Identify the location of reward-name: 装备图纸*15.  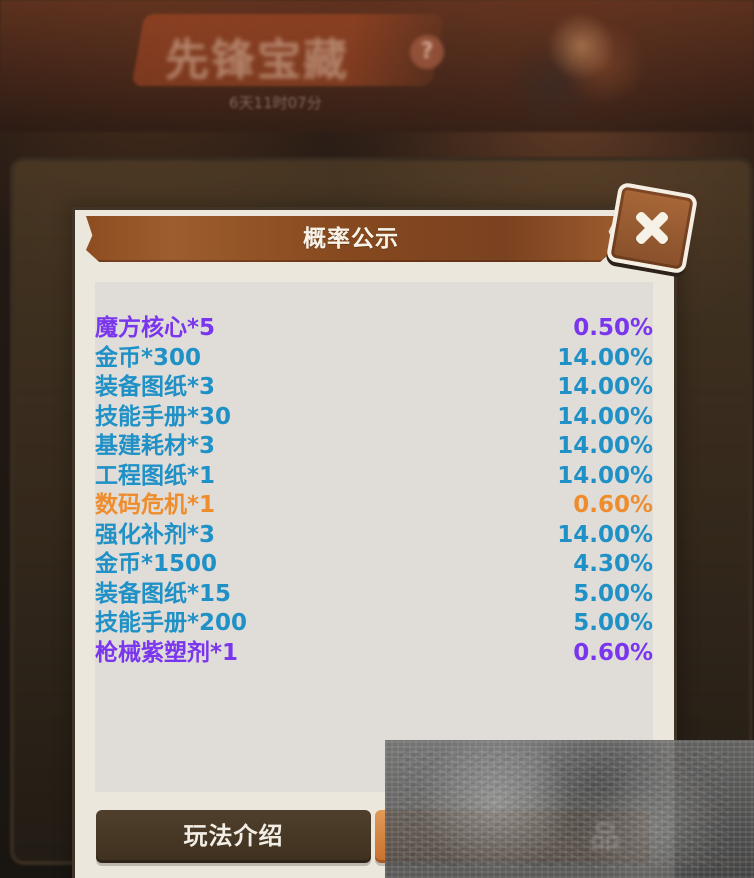
(163, 593).